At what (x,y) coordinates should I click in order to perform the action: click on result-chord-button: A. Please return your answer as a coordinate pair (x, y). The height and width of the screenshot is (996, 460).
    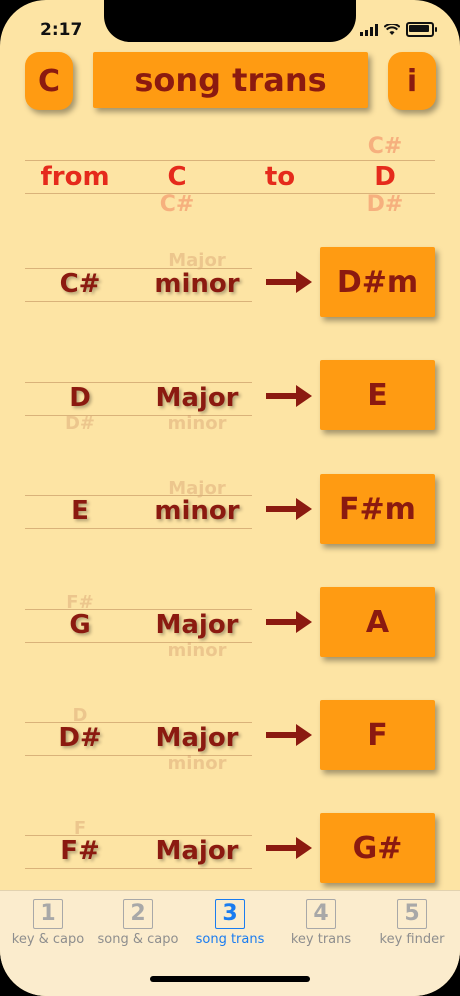
    Looking at the image, I should click on (377, 622).